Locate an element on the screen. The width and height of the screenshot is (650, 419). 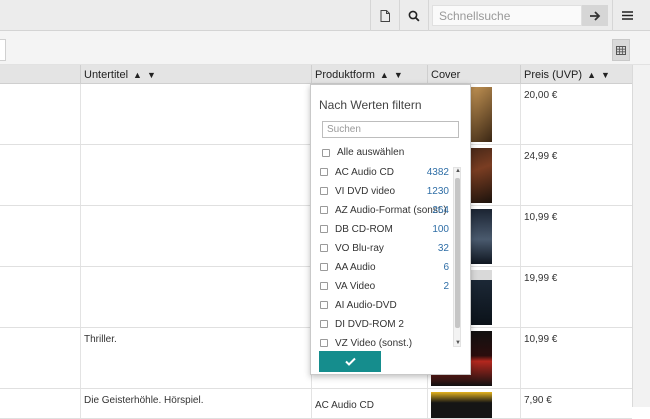
search-submit-button is located at coordinates (595, 15).